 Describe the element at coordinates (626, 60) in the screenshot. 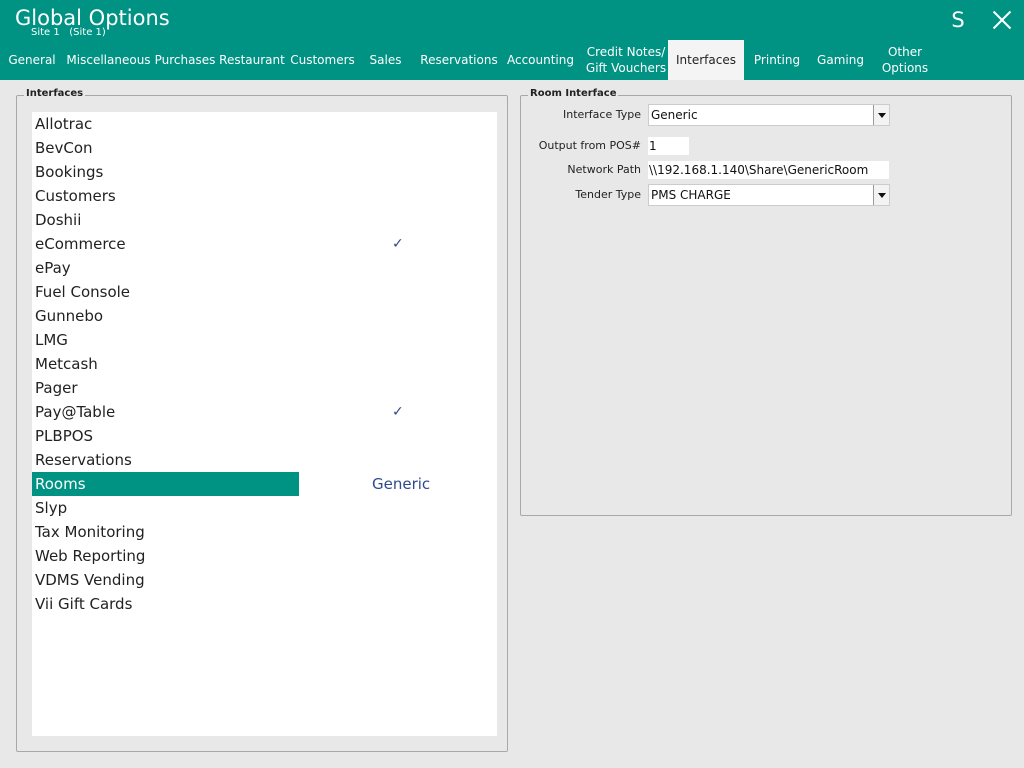

I see `tab-credit-notes-gift-vouchers: Credit Notes/ Gift Vouchers` at that location.